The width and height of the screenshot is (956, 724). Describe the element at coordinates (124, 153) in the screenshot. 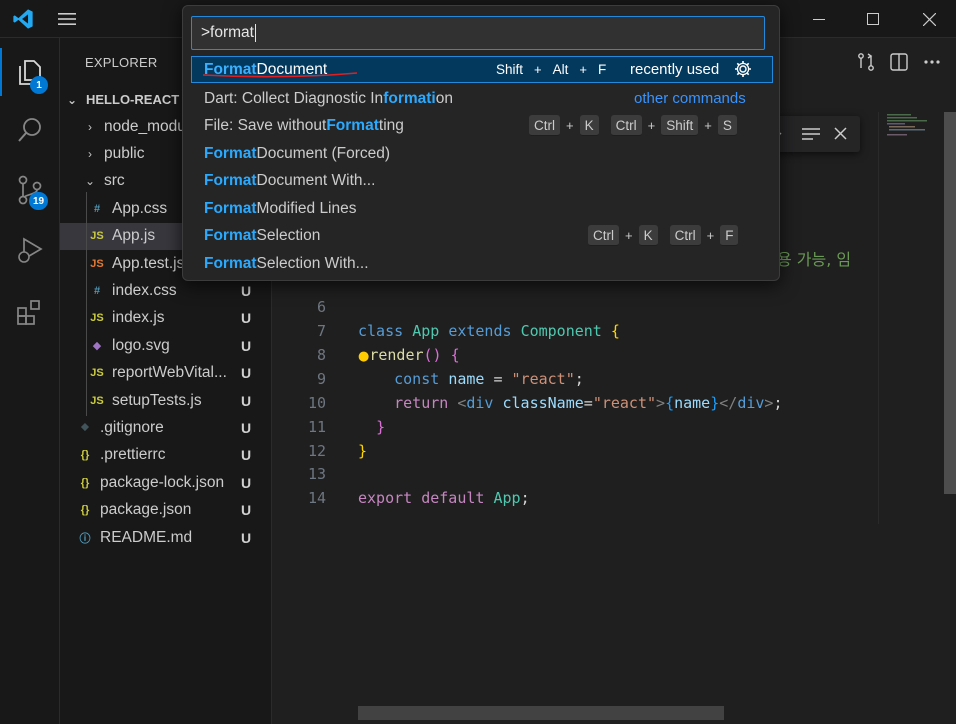

I see `explorer-item-label: public` at that location.